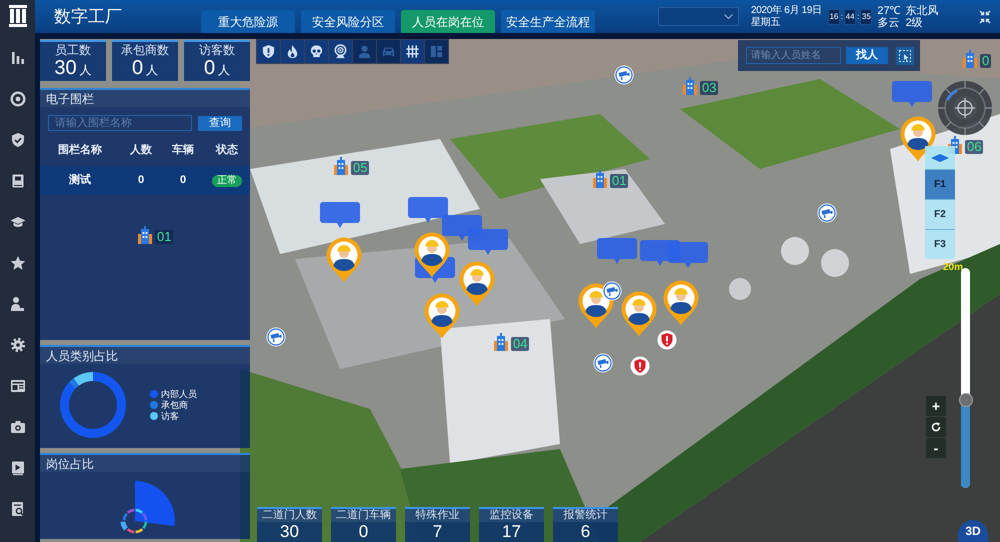 This screenshot has height=542, width=1000. I want to click on panel-title: 人员类别占比, so click(82, 355).